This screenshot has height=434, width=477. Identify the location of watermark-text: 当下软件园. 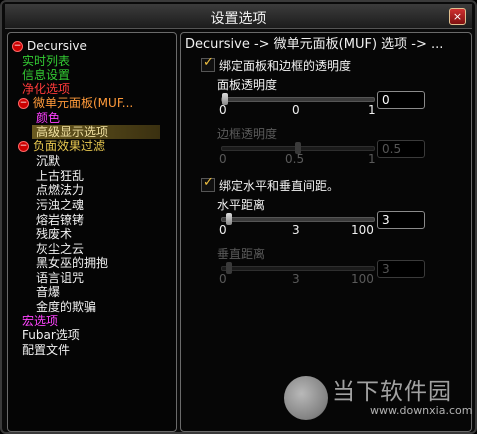
(392, 392).